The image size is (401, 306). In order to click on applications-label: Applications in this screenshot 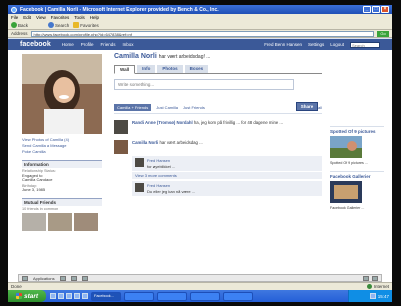, I will do `click(44, 278)`.